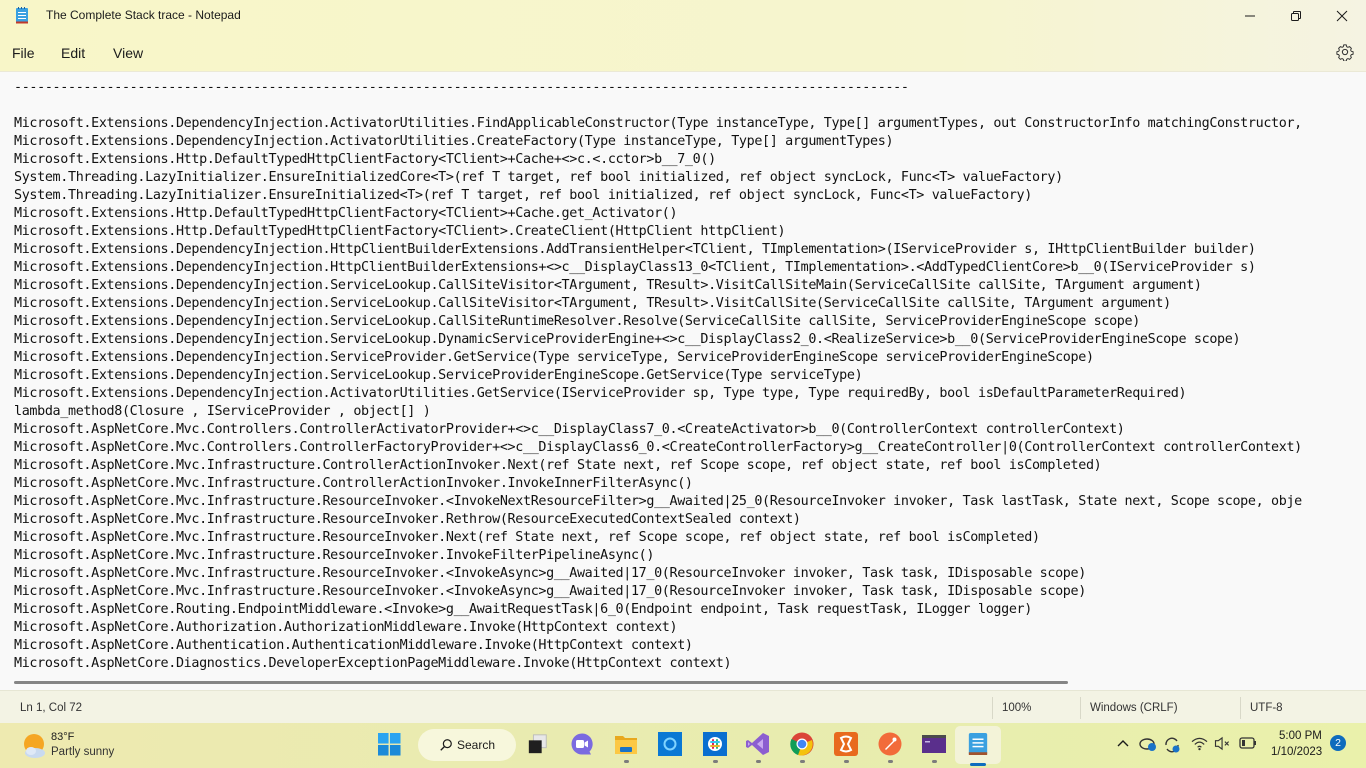  What do you see at coordinates (1148, 744) in the screenshot?
I see `onedrive-sync-icon` at bounding box center [1148, 744].